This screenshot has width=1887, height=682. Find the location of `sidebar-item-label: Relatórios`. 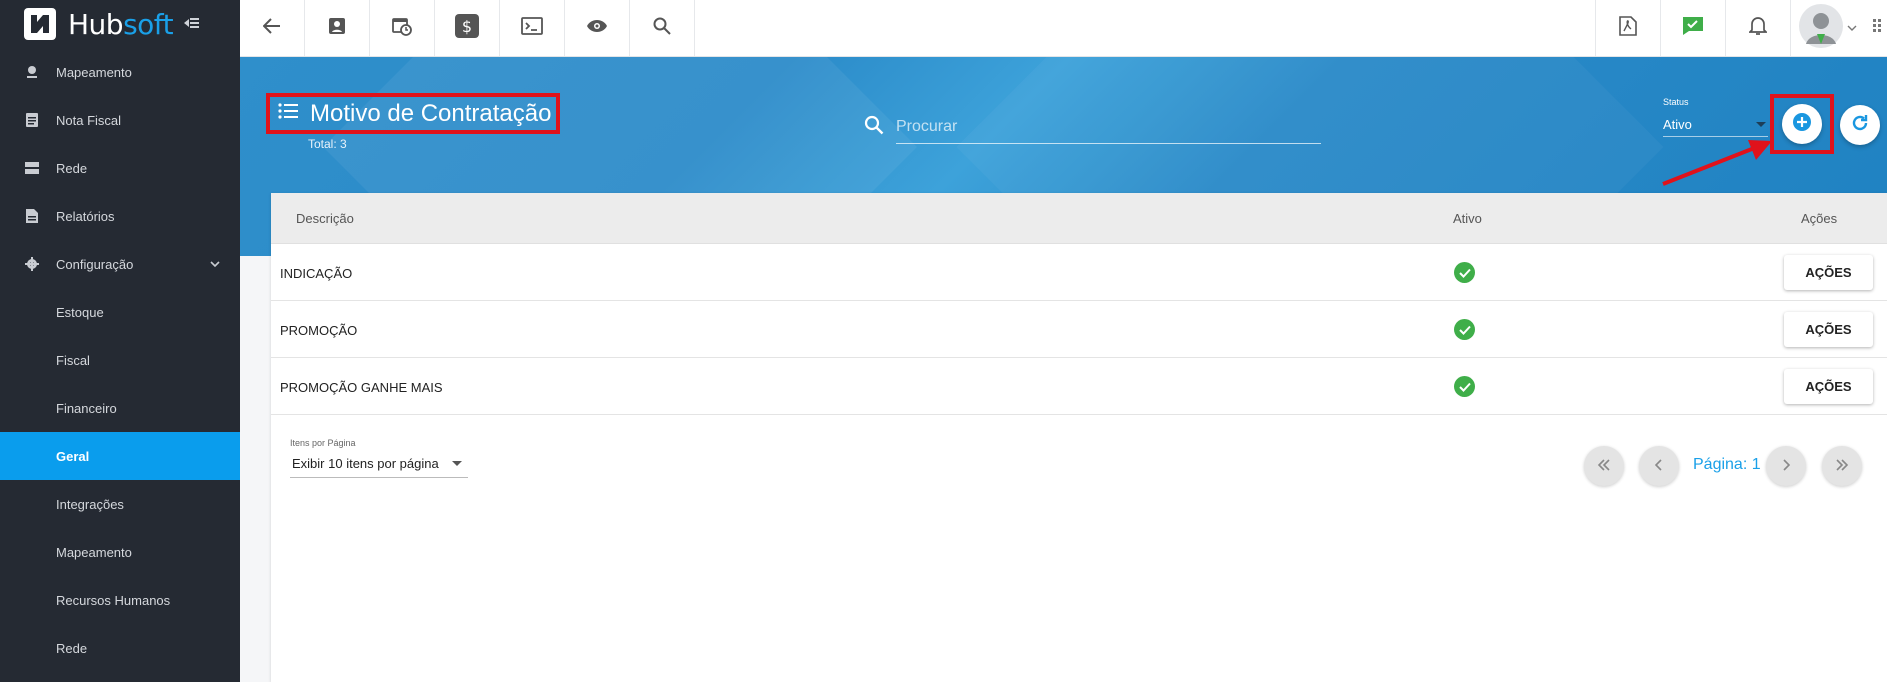

sidebar-item-label: Relatórios is located at coordinates (85, 216).